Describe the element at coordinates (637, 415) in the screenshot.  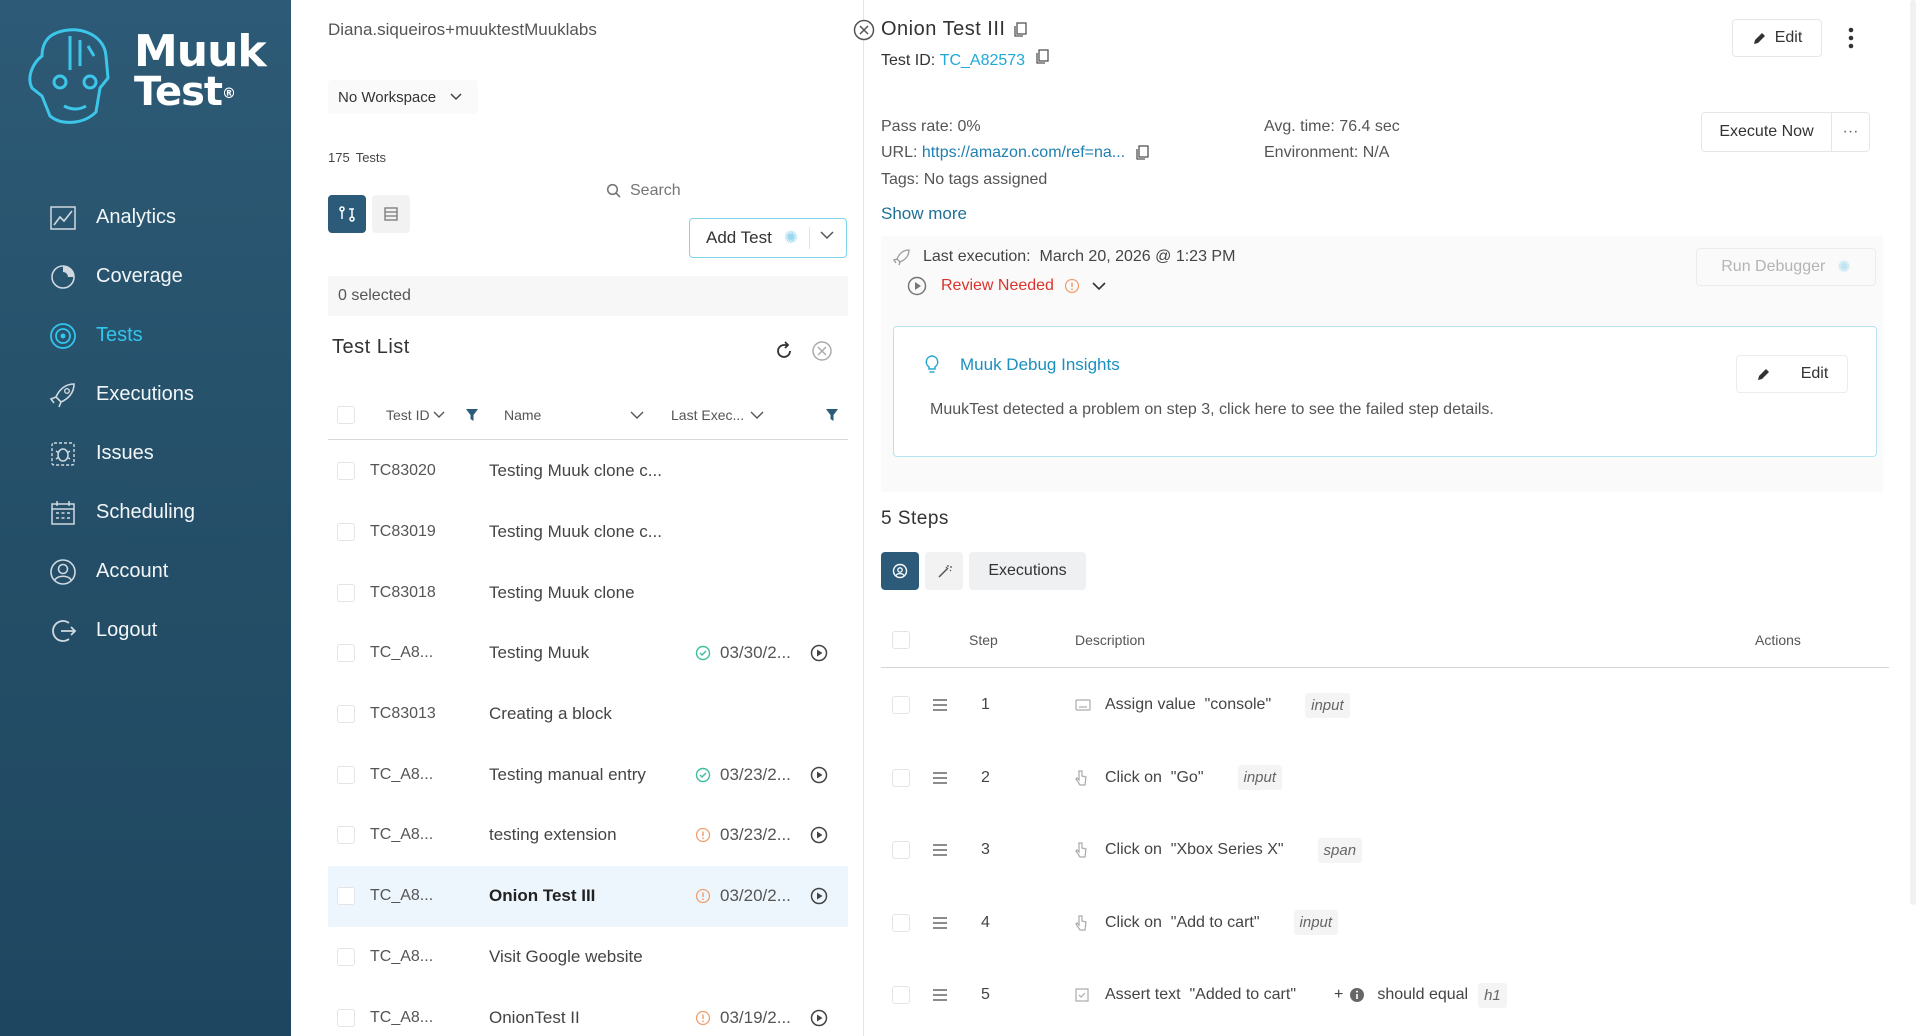
I see `sort-chevron-icon` at that location.